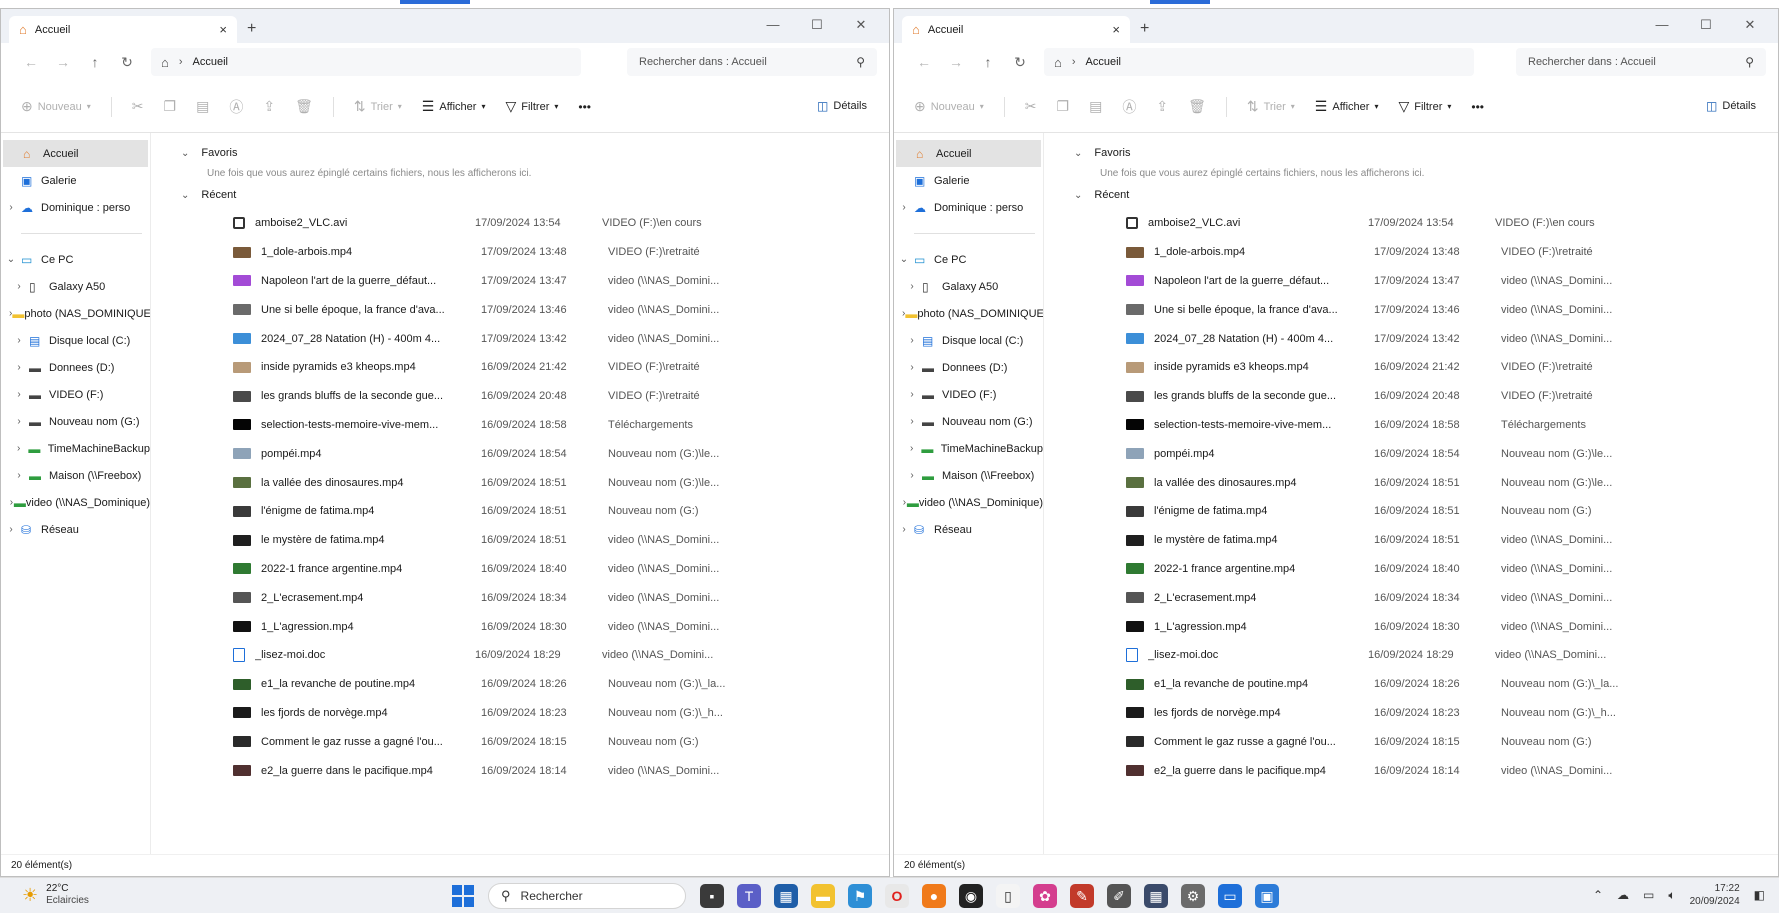  Describe the element at coordinates (1641, 62) in the screenshot. I see `search-input: Rechercher dans : Accueil ⚲` at that location.